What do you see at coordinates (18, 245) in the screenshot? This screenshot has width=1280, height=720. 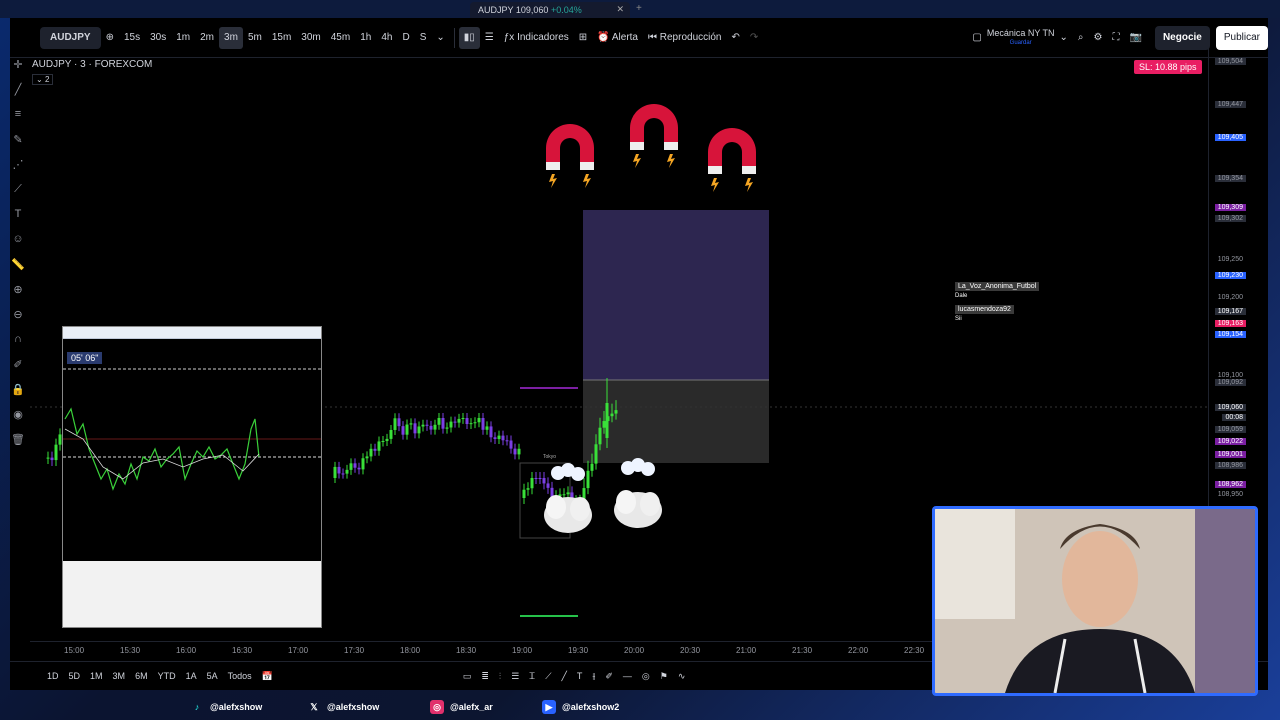 I see `emoji-icon: ☺` at bounding box center [18, 245].